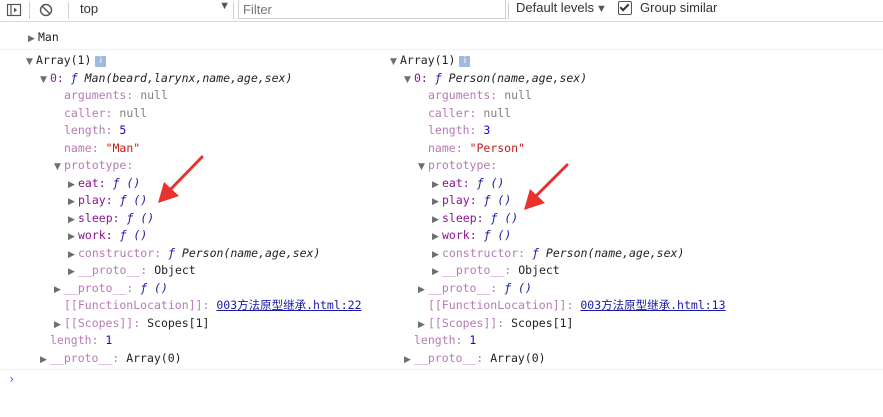 This screenshot has width=883, height=417. I want to click on group-similar-checkbox, so click(625, 8).